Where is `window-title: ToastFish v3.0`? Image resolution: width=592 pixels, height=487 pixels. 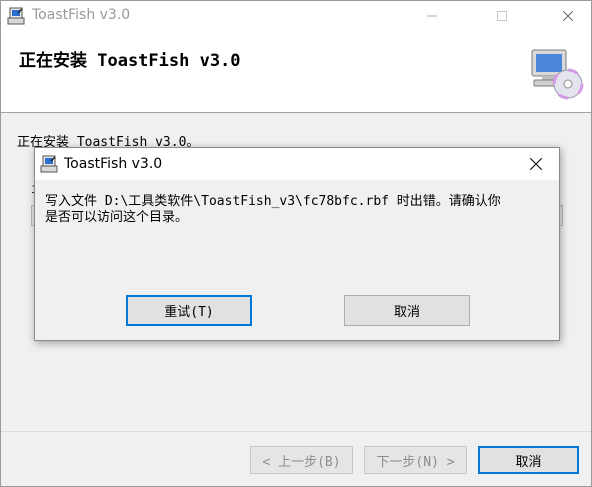
window-title: ToastFish v3.0 is located at coordinates (81, 15).